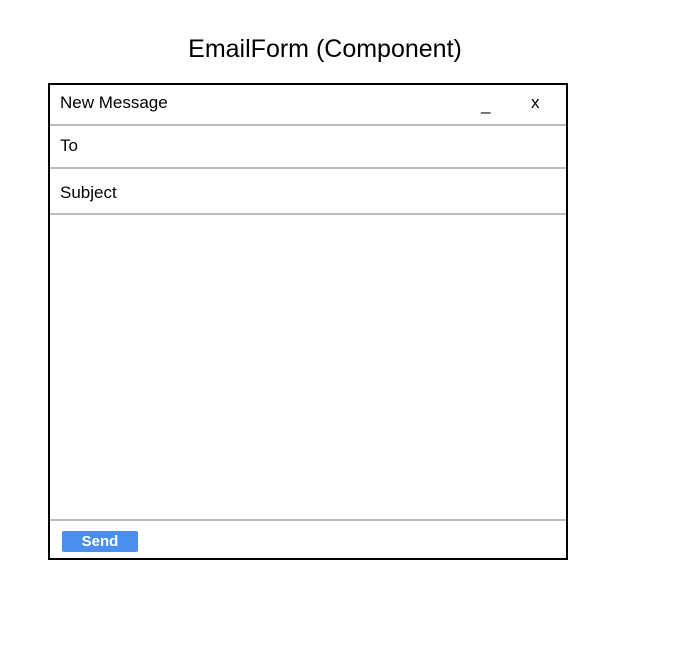 This screenshot has width=690, height=646. What do you see at coordinates (308, 147) in the screenshot?
I see `to-field: To` at bounding box center [308, 147].